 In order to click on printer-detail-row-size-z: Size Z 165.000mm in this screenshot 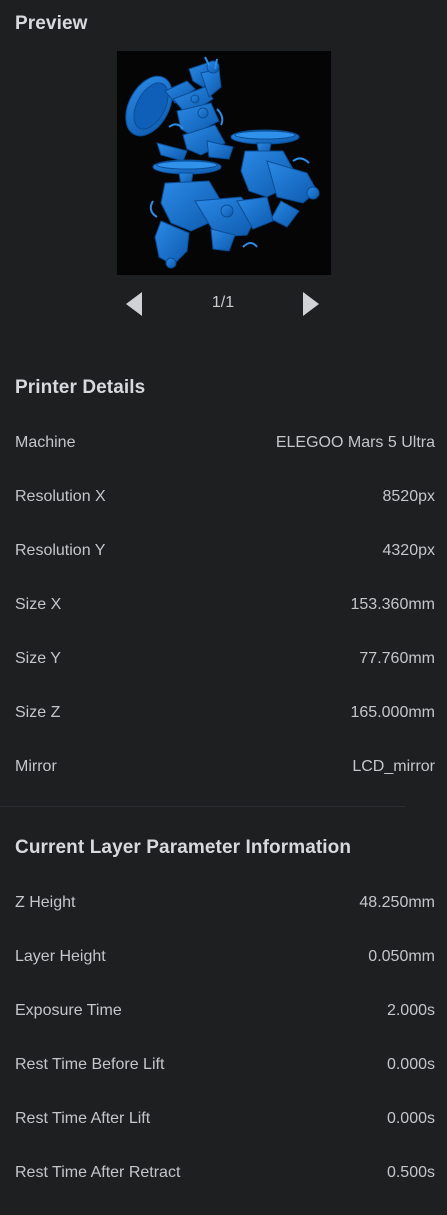, I will do `click(225, 713)`.